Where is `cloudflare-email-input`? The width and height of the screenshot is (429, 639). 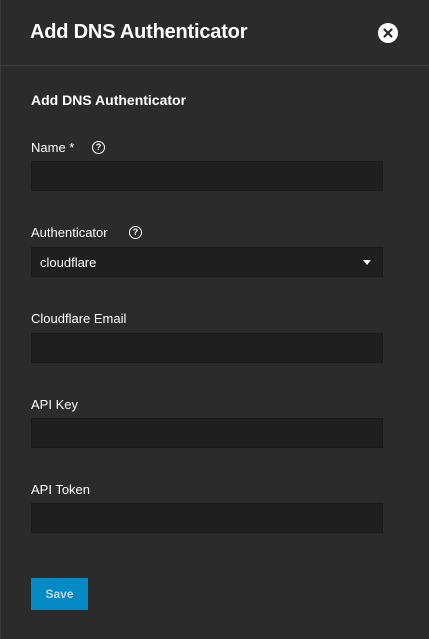
cloudflare-email-input is located at coordinates (207, 348).